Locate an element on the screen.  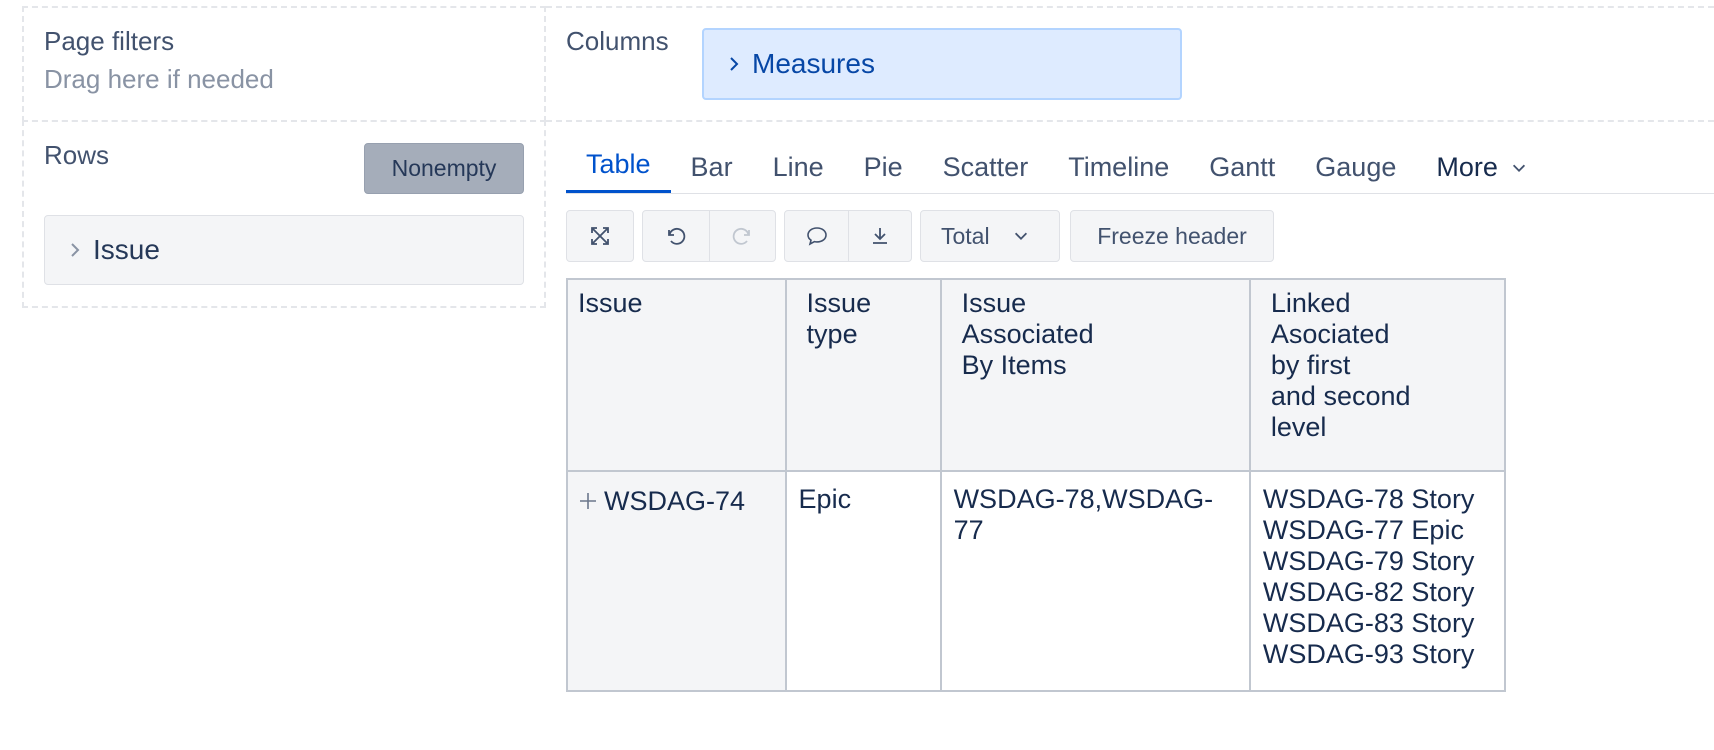
columns-dimension-label: Measures is located at coordinates (813, 63).